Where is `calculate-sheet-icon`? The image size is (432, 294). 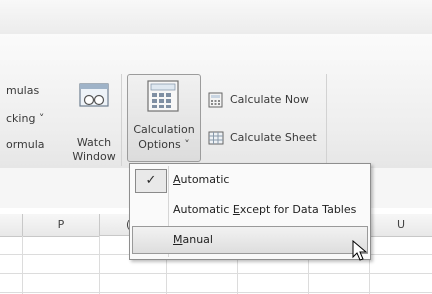 calculate-sheet-icon is located at coordinates (216, 138).